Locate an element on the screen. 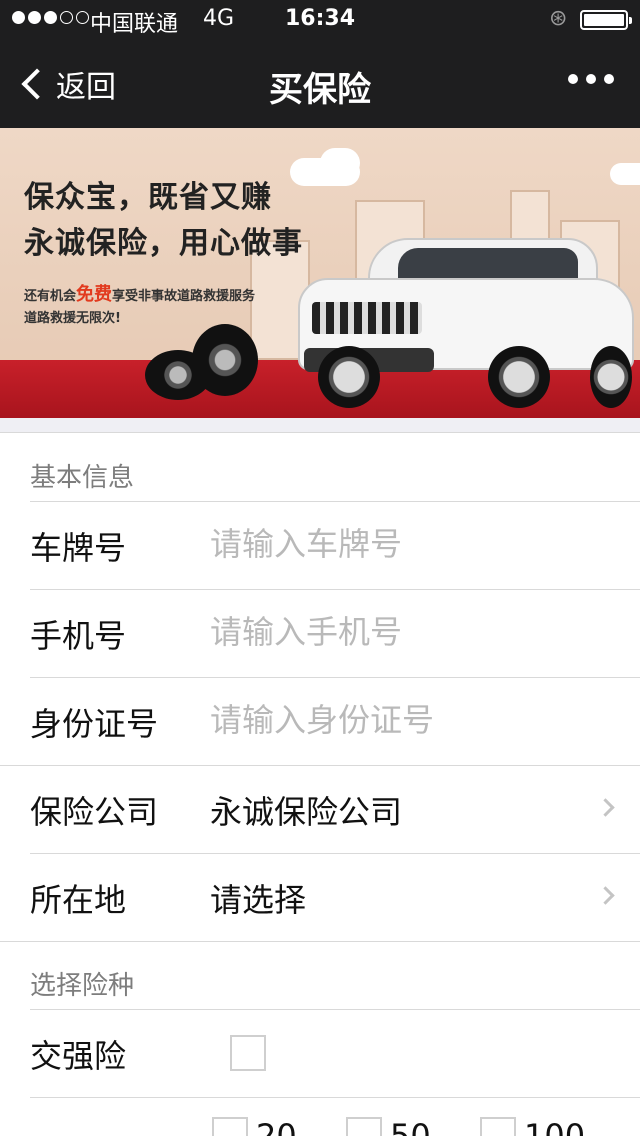 Image resolution: width=640 pixels, height=1136 pixels. amount-100-label: 100 is located at coordinates (555, 1126).